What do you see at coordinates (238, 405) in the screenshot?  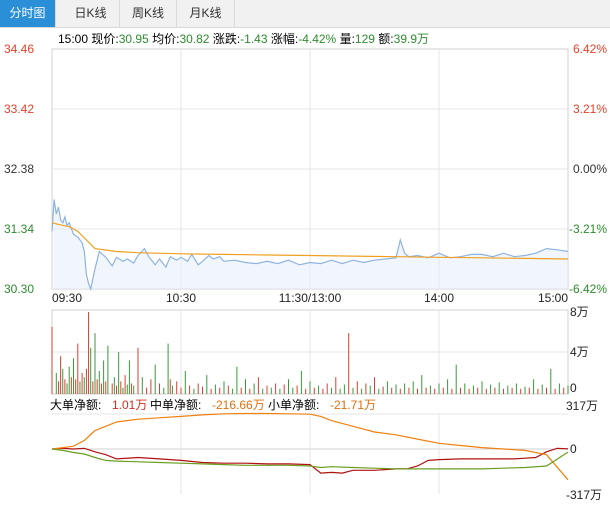 I see `flow-mid-value: -216.66万` at bounding box center [238, 405].